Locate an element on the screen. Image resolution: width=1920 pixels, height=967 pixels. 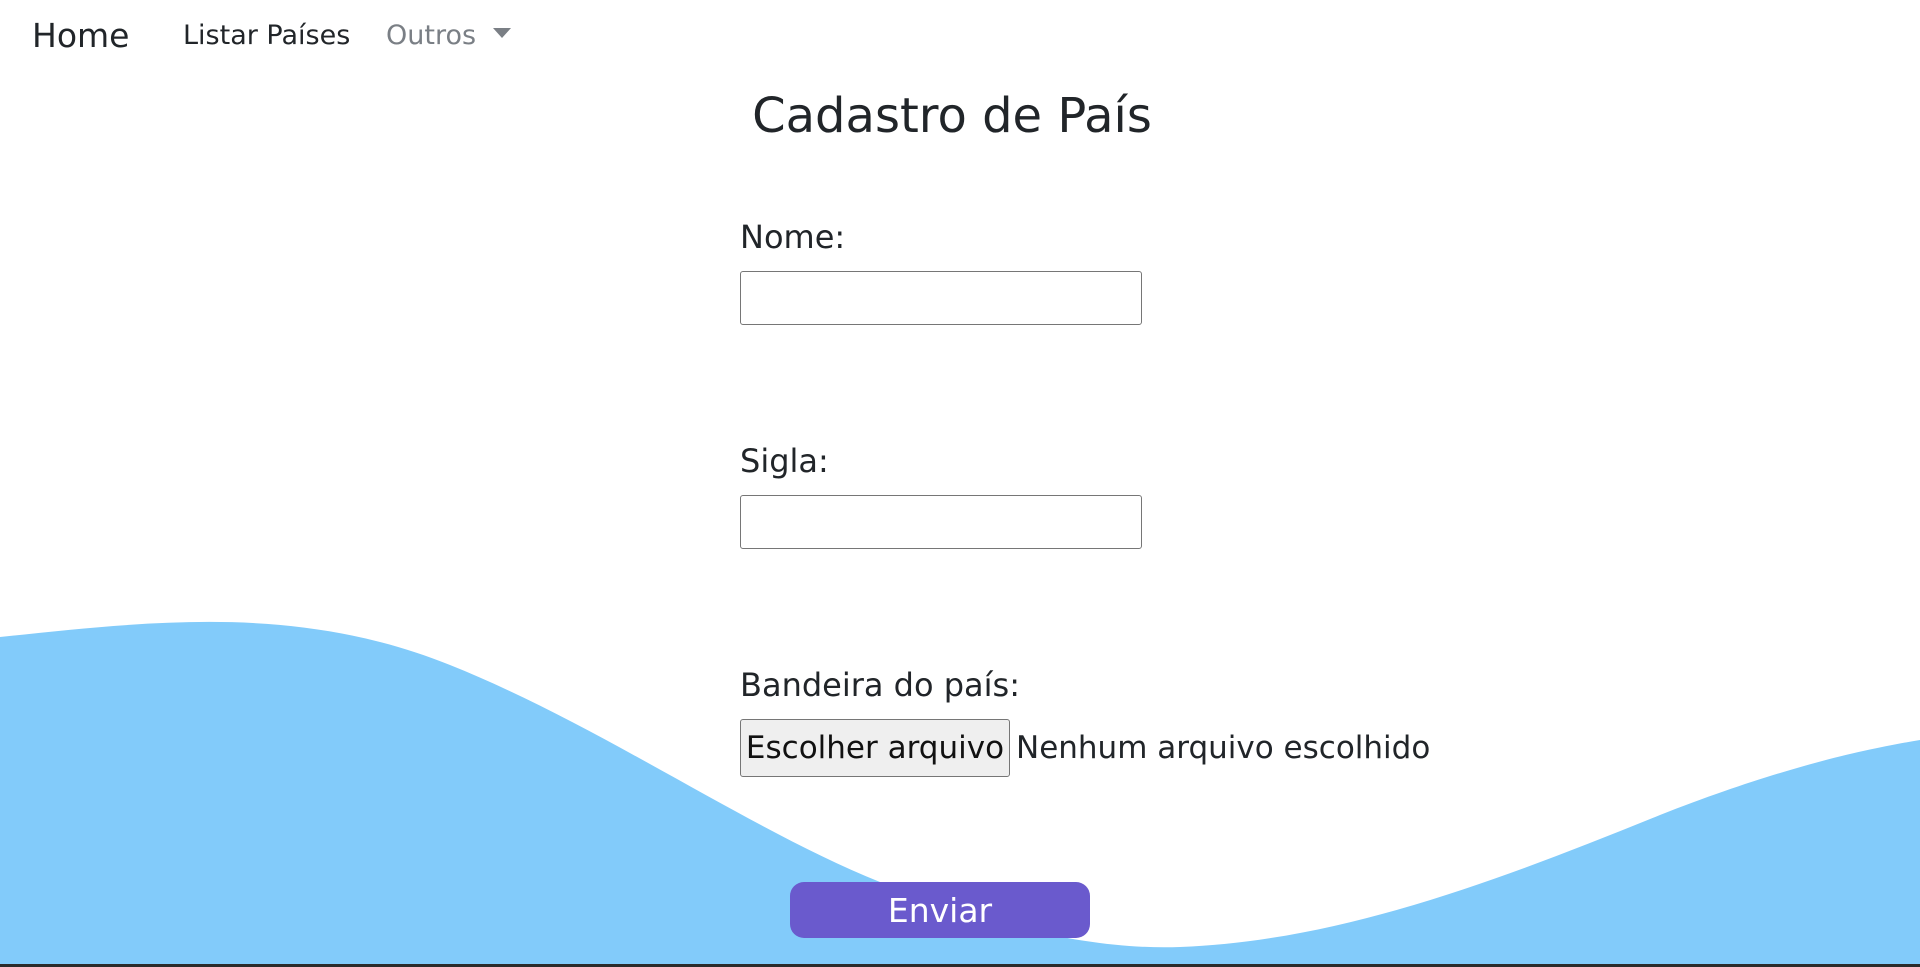
sigla-input is located at coordinates (941, 522).